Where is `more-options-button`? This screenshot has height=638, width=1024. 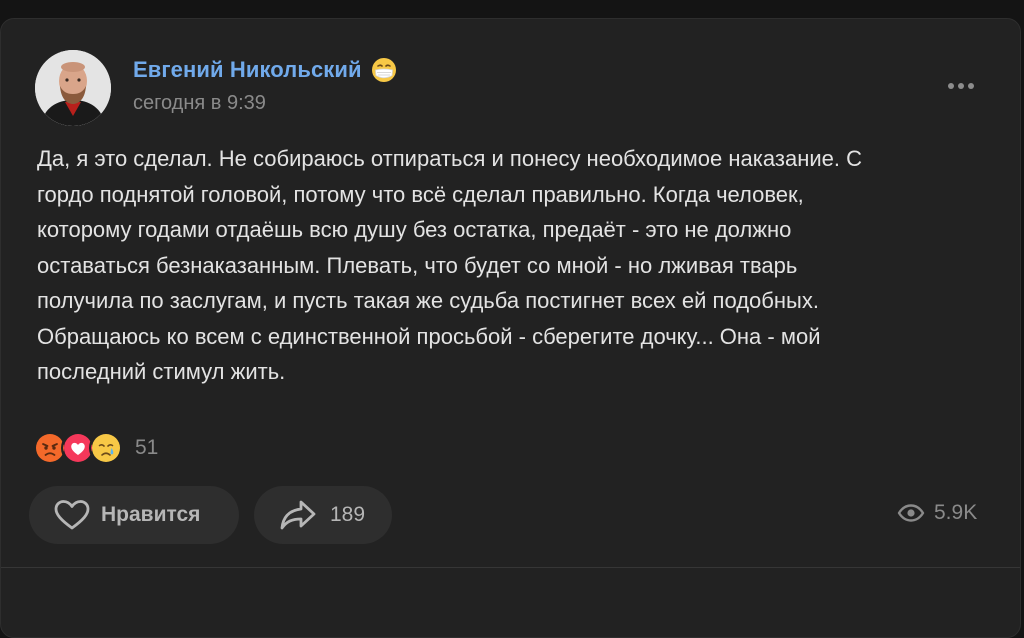 more-options-button is located at coordinates (961, 86).